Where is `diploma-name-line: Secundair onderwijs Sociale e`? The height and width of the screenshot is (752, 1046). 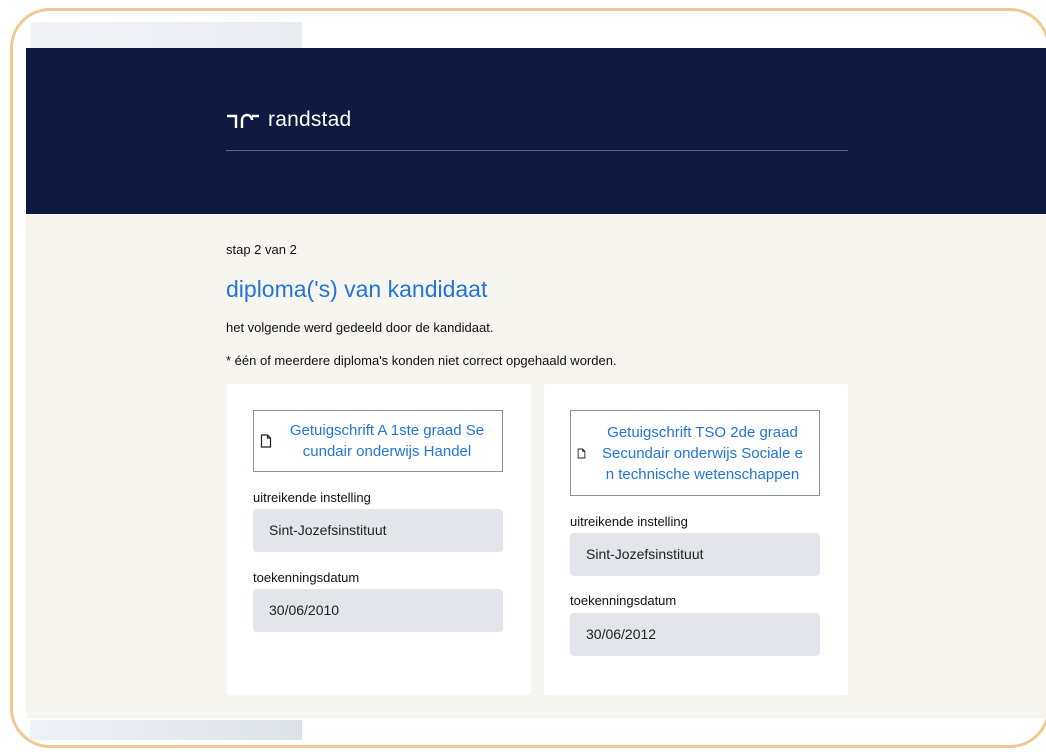
diploma-name-line: Secundair onderwijs Sociale e is located at coordinates (702, 453).